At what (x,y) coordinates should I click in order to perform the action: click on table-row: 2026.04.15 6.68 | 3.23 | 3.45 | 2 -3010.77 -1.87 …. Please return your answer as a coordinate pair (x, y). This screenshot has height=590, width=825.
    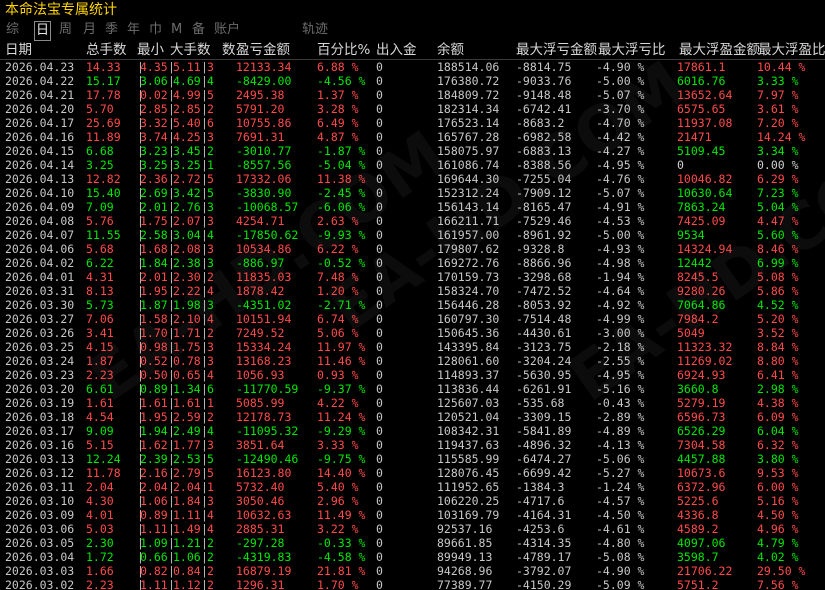
    Looking at the image, I should click on (412, 151).